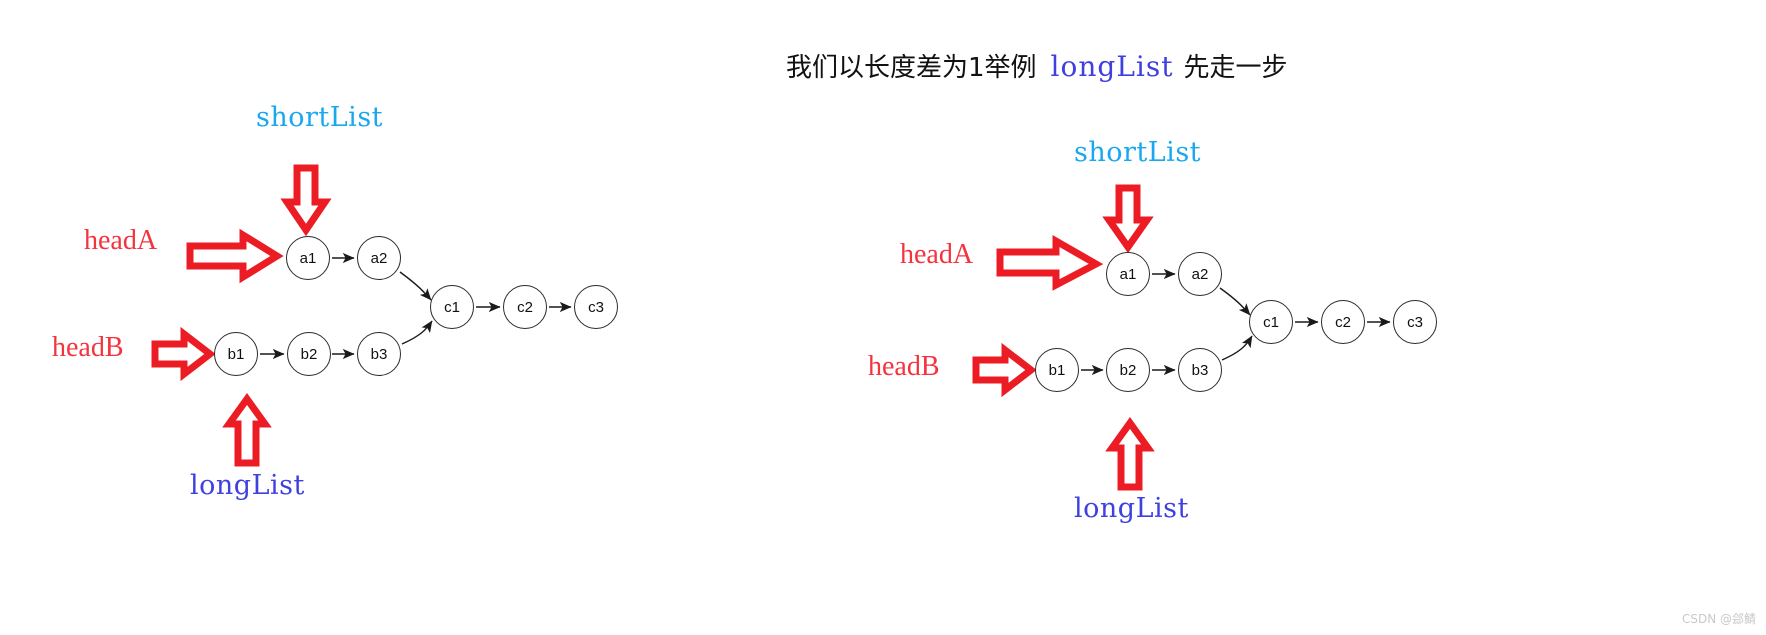 This screenshot has width=1766, height=635. I want to click on node-b1: b1, so click(236, 354).